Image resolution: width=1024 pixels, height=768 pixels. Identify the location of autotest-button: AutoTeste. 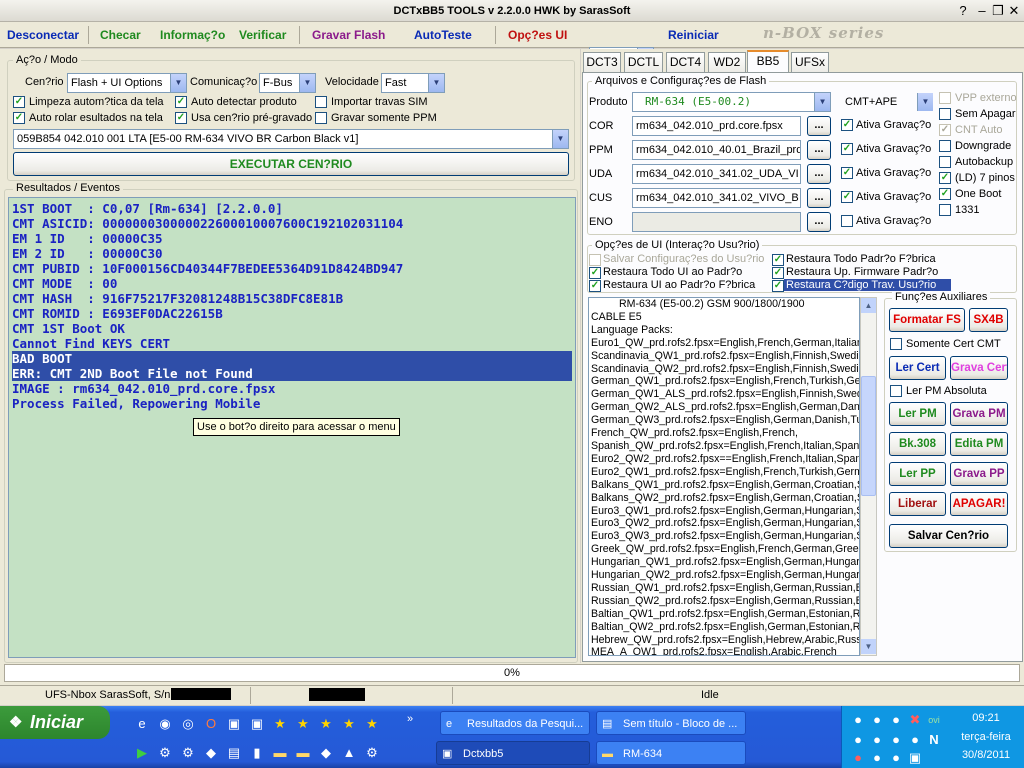
(443, 35).